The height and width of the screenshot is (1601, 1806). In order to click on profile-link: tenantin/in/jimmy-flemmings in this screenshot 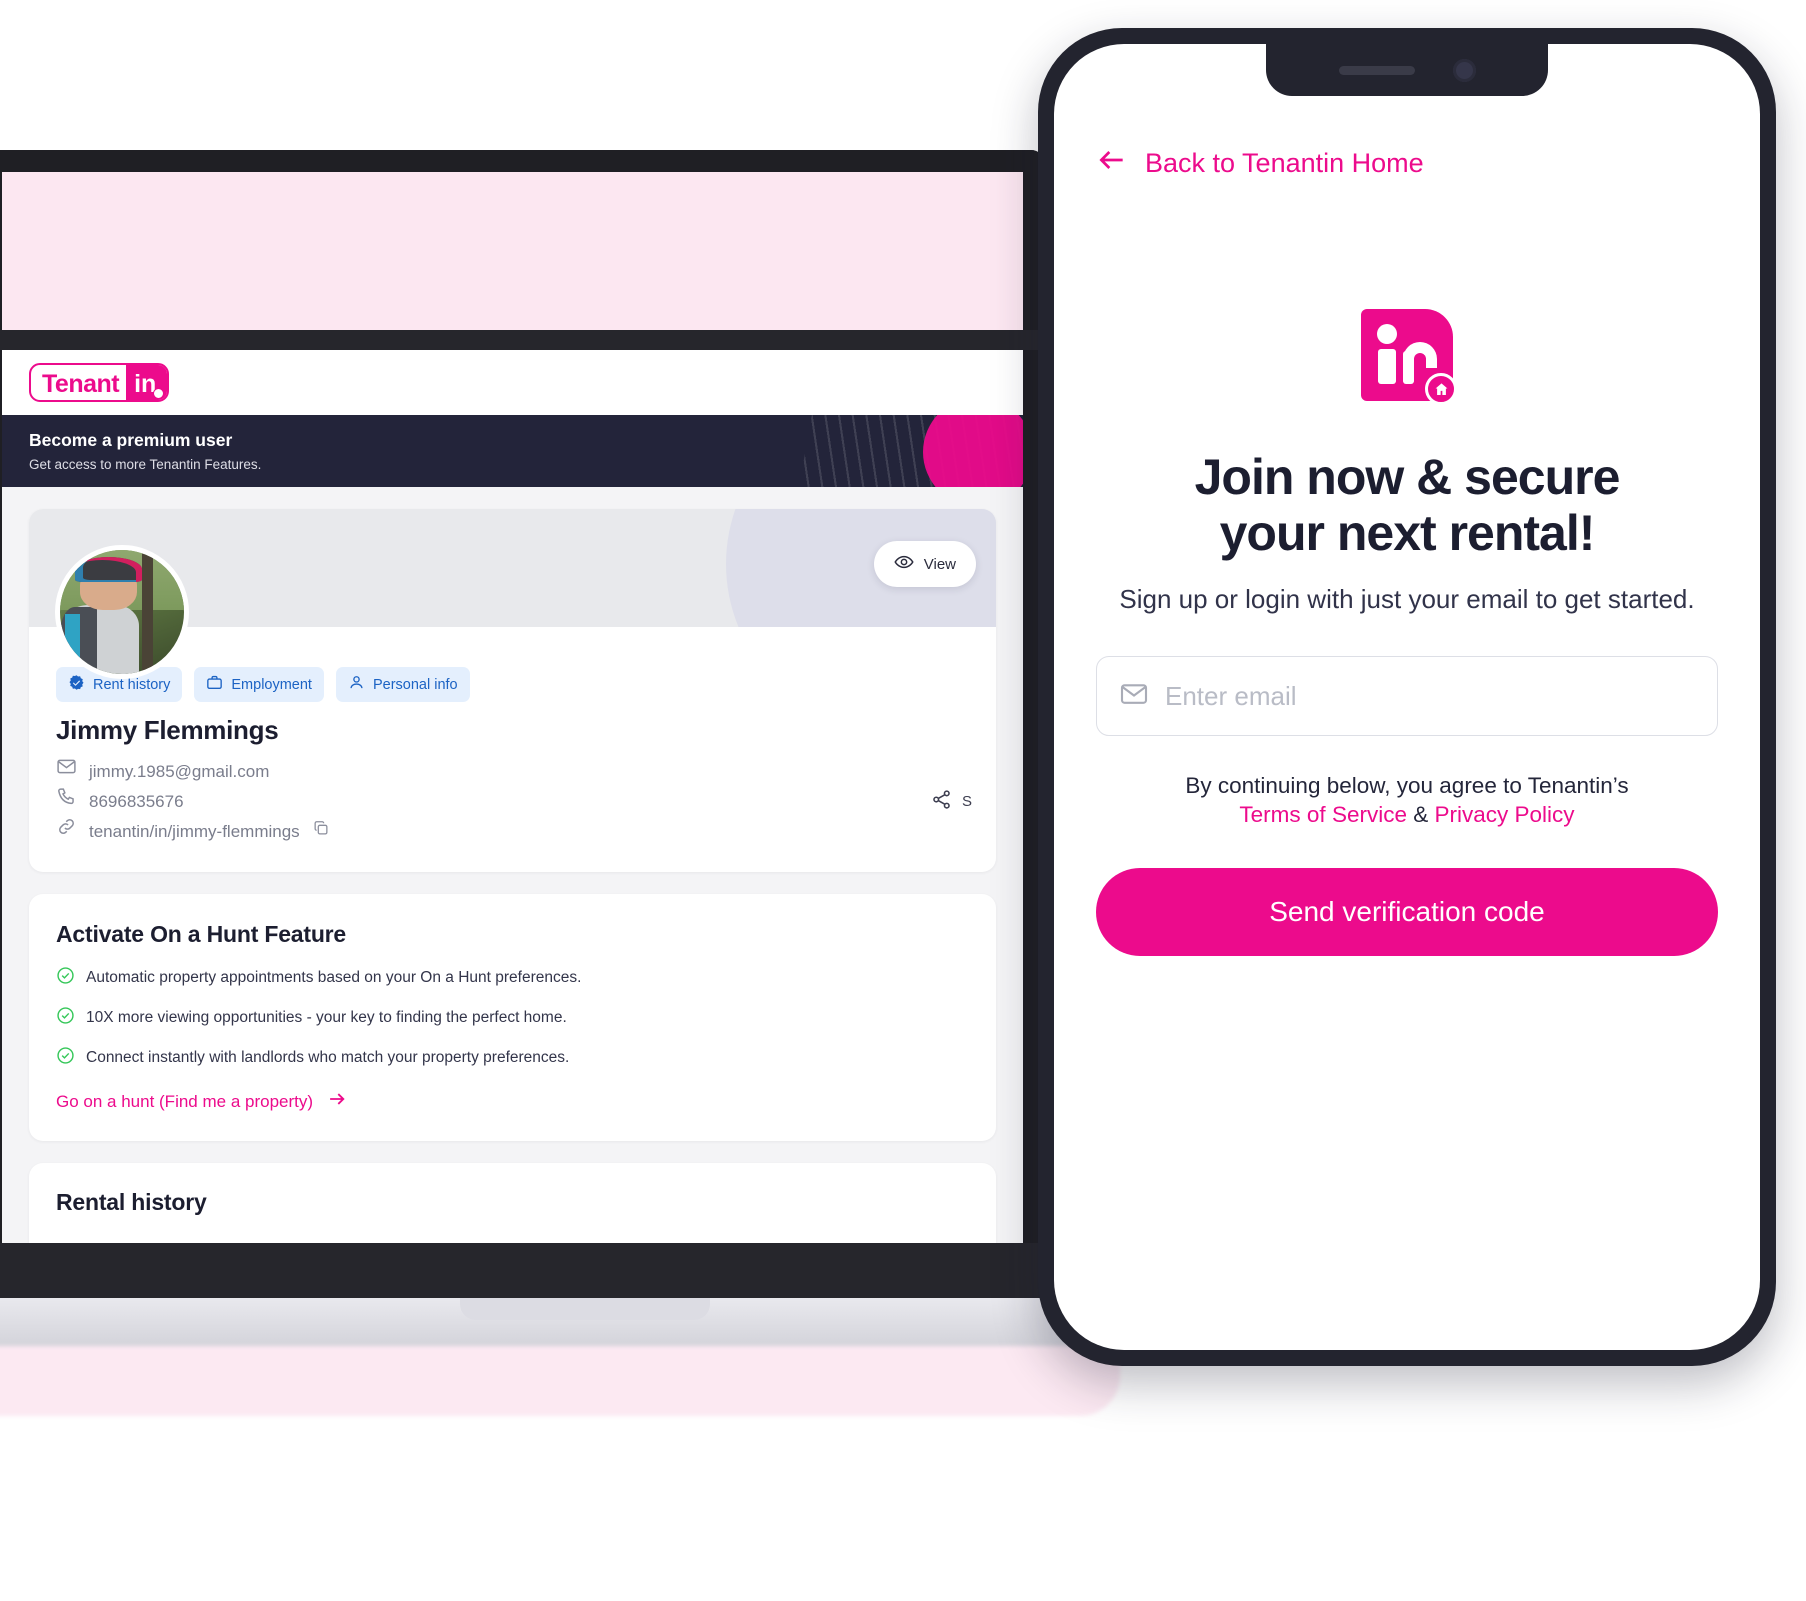, I will do `click(194, 831)`.